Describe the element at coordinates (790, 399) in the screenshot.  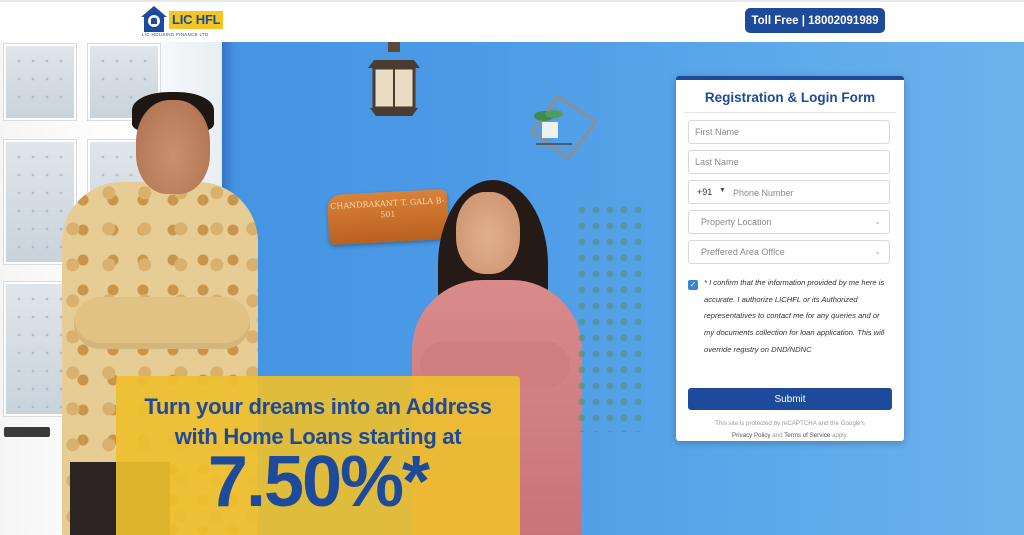
I see `submit-button: Submit` at that location.